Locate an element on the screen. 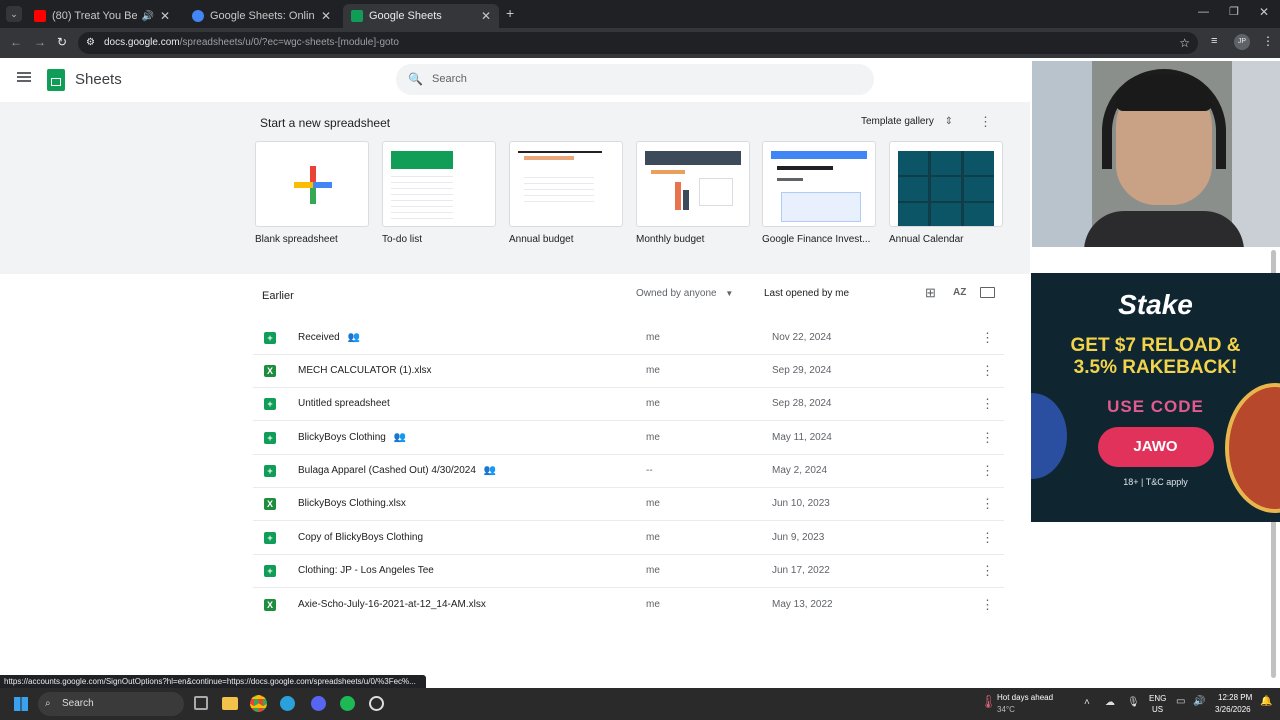 Image resolution: width=1280 pixels, height=720 pixels. file-date: Nov 22, 2024 is located at coordinates (802, 337).